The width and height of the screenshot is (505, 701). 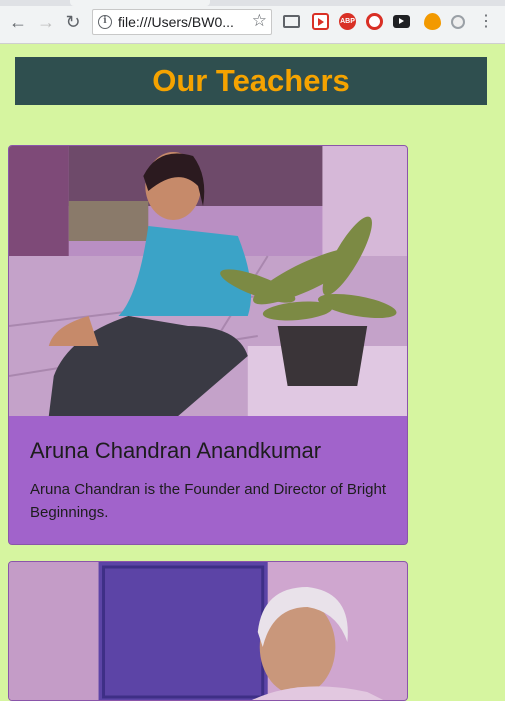 I want to click on address-bar: i file:///Users/BW0... ☆, so click(x=182, y=22).